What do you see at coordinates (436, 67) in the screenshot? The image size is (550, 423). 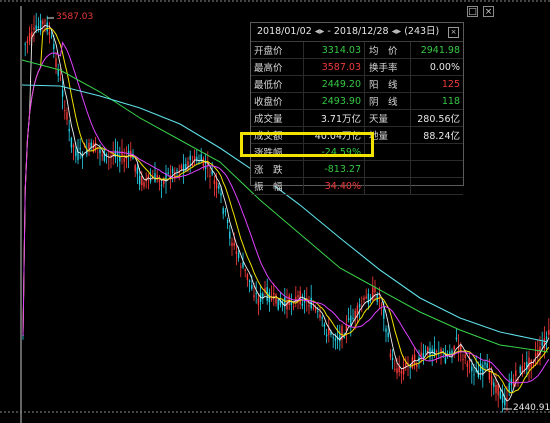 I see `stat-value: 0.00%` at bounding box center [436, 67].